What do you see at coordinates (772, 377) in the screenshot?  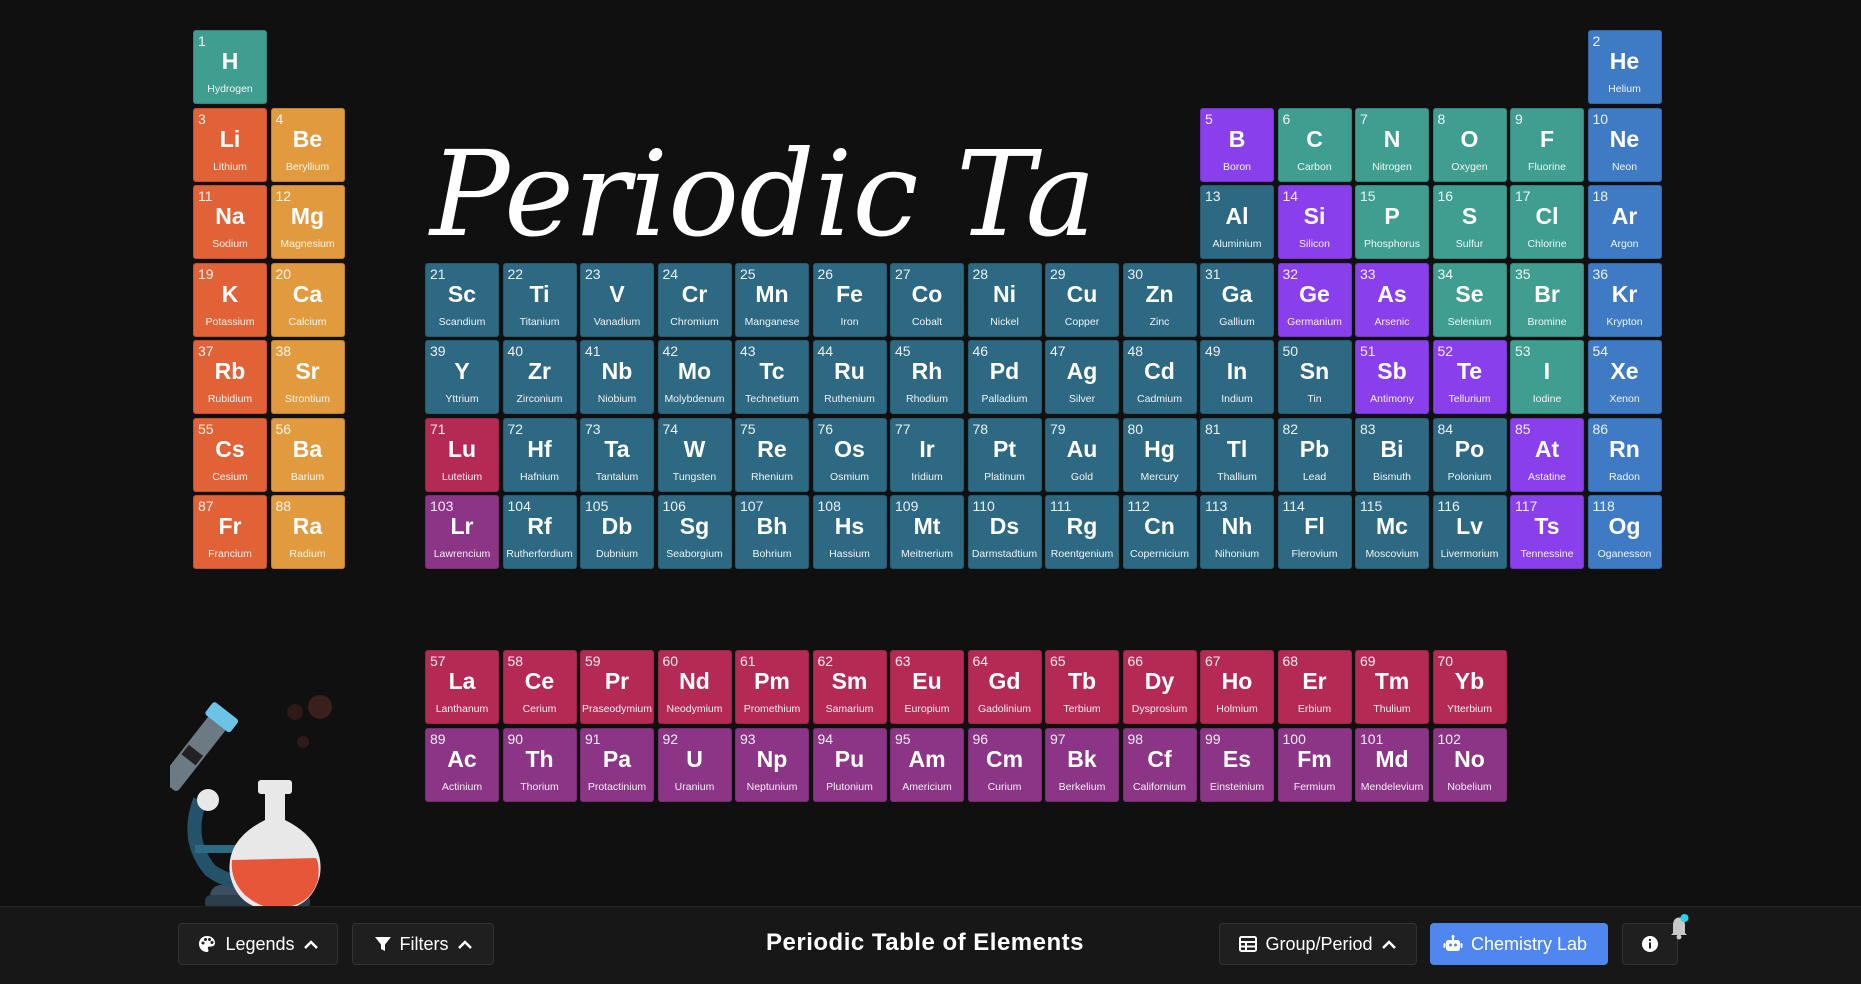 I see `element-cell-tc: 43 Tc Technetium` at bounding box center [772, 377].